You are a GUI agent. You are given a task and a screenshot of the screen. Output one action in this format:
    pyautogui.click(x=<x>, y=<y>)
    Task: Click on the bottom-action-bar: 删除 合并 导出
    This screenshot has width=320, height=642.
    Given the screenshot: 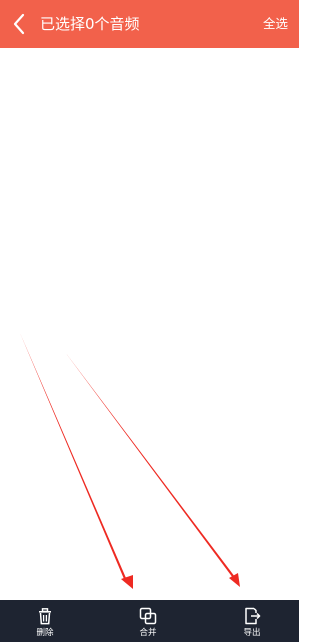 What is the action you would take?
    pyautogui.click(x=149, y=621)
    